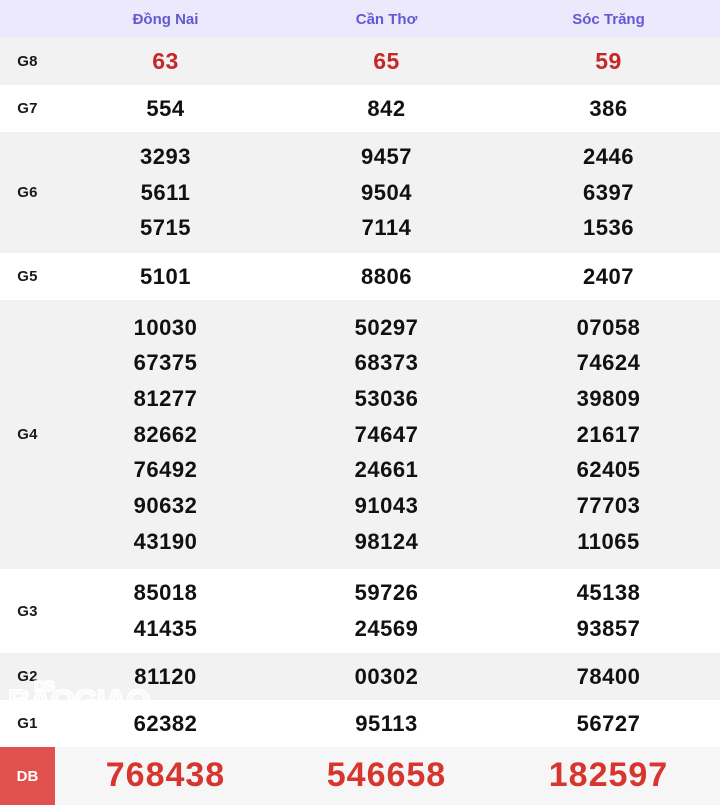 This screenshot has height=805, width=720. What do you see at coordinates (608, 19) in the screenshot?
I see `header-cell-province-3: Sóc Trăng` at bounding box center [608, 19].